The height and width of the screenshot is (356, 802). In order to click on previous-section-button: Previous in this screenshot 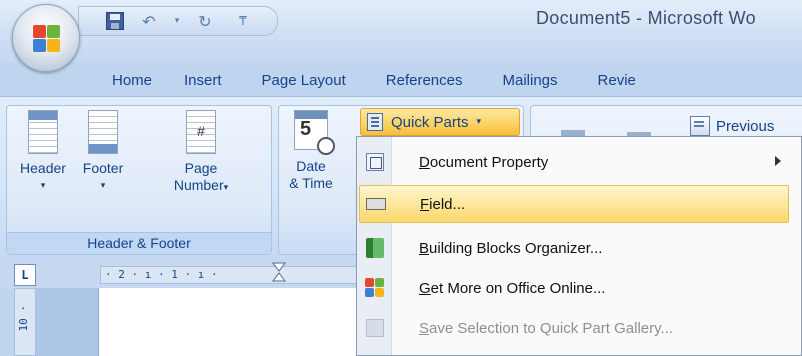, I will do `click(732, 126)`.